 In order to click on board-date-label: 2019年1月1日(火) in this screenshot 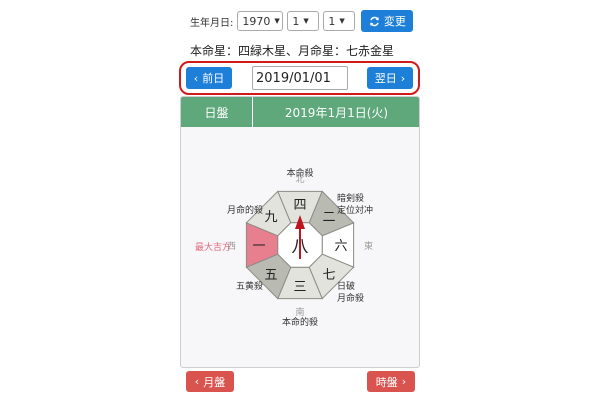, I will do `click(336, 112)`.